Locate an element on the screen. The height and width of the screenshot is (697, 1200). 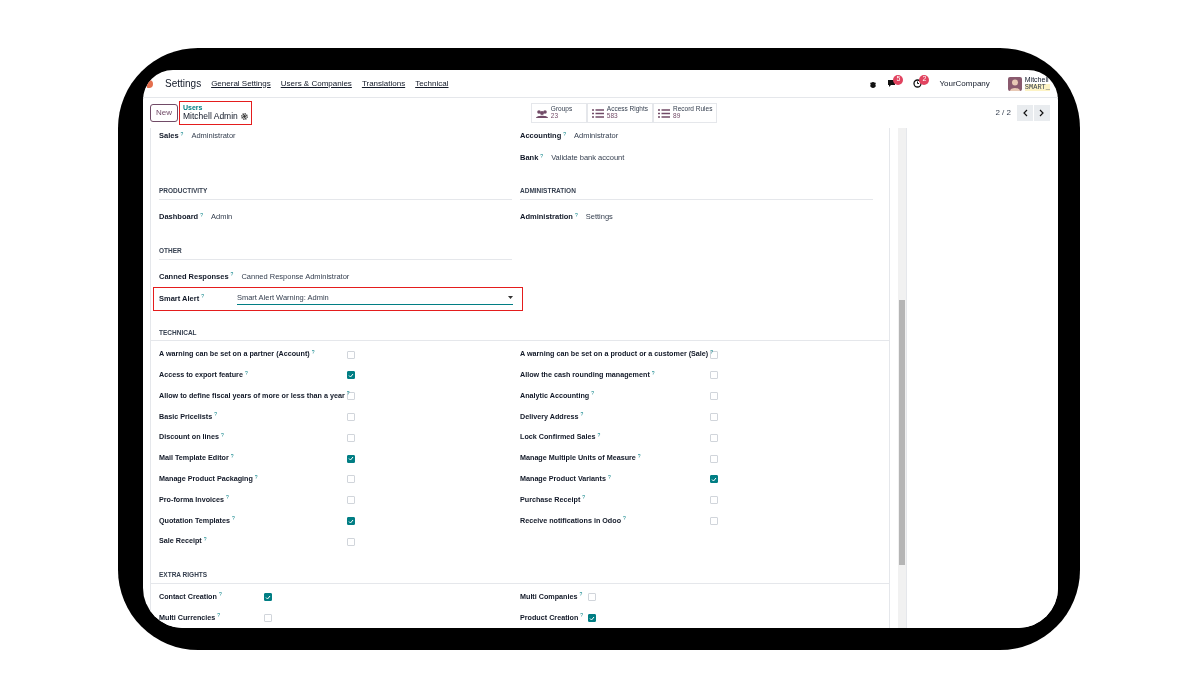
app-icon is located at coordinates (151, 83).